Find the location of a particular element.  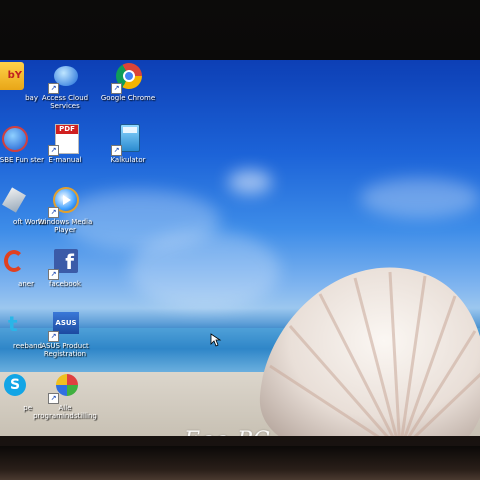

works-icon is located at coordinates (13, 201).